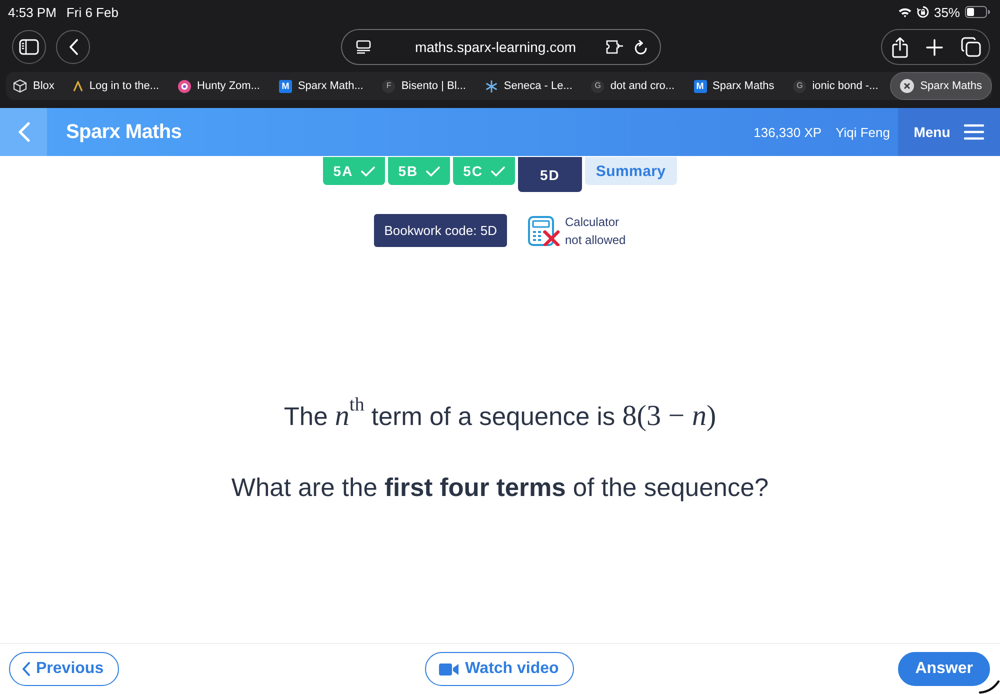  I want to click on menu-icon, so click(974, 132).